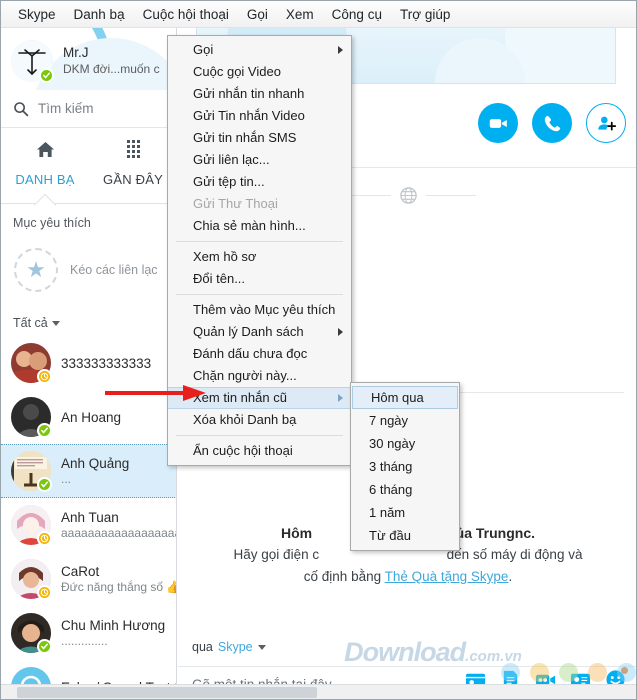 This screenshot has width=637, height=700. I want to click on contact-name: Chu Minh Hương, so click(113, 625).